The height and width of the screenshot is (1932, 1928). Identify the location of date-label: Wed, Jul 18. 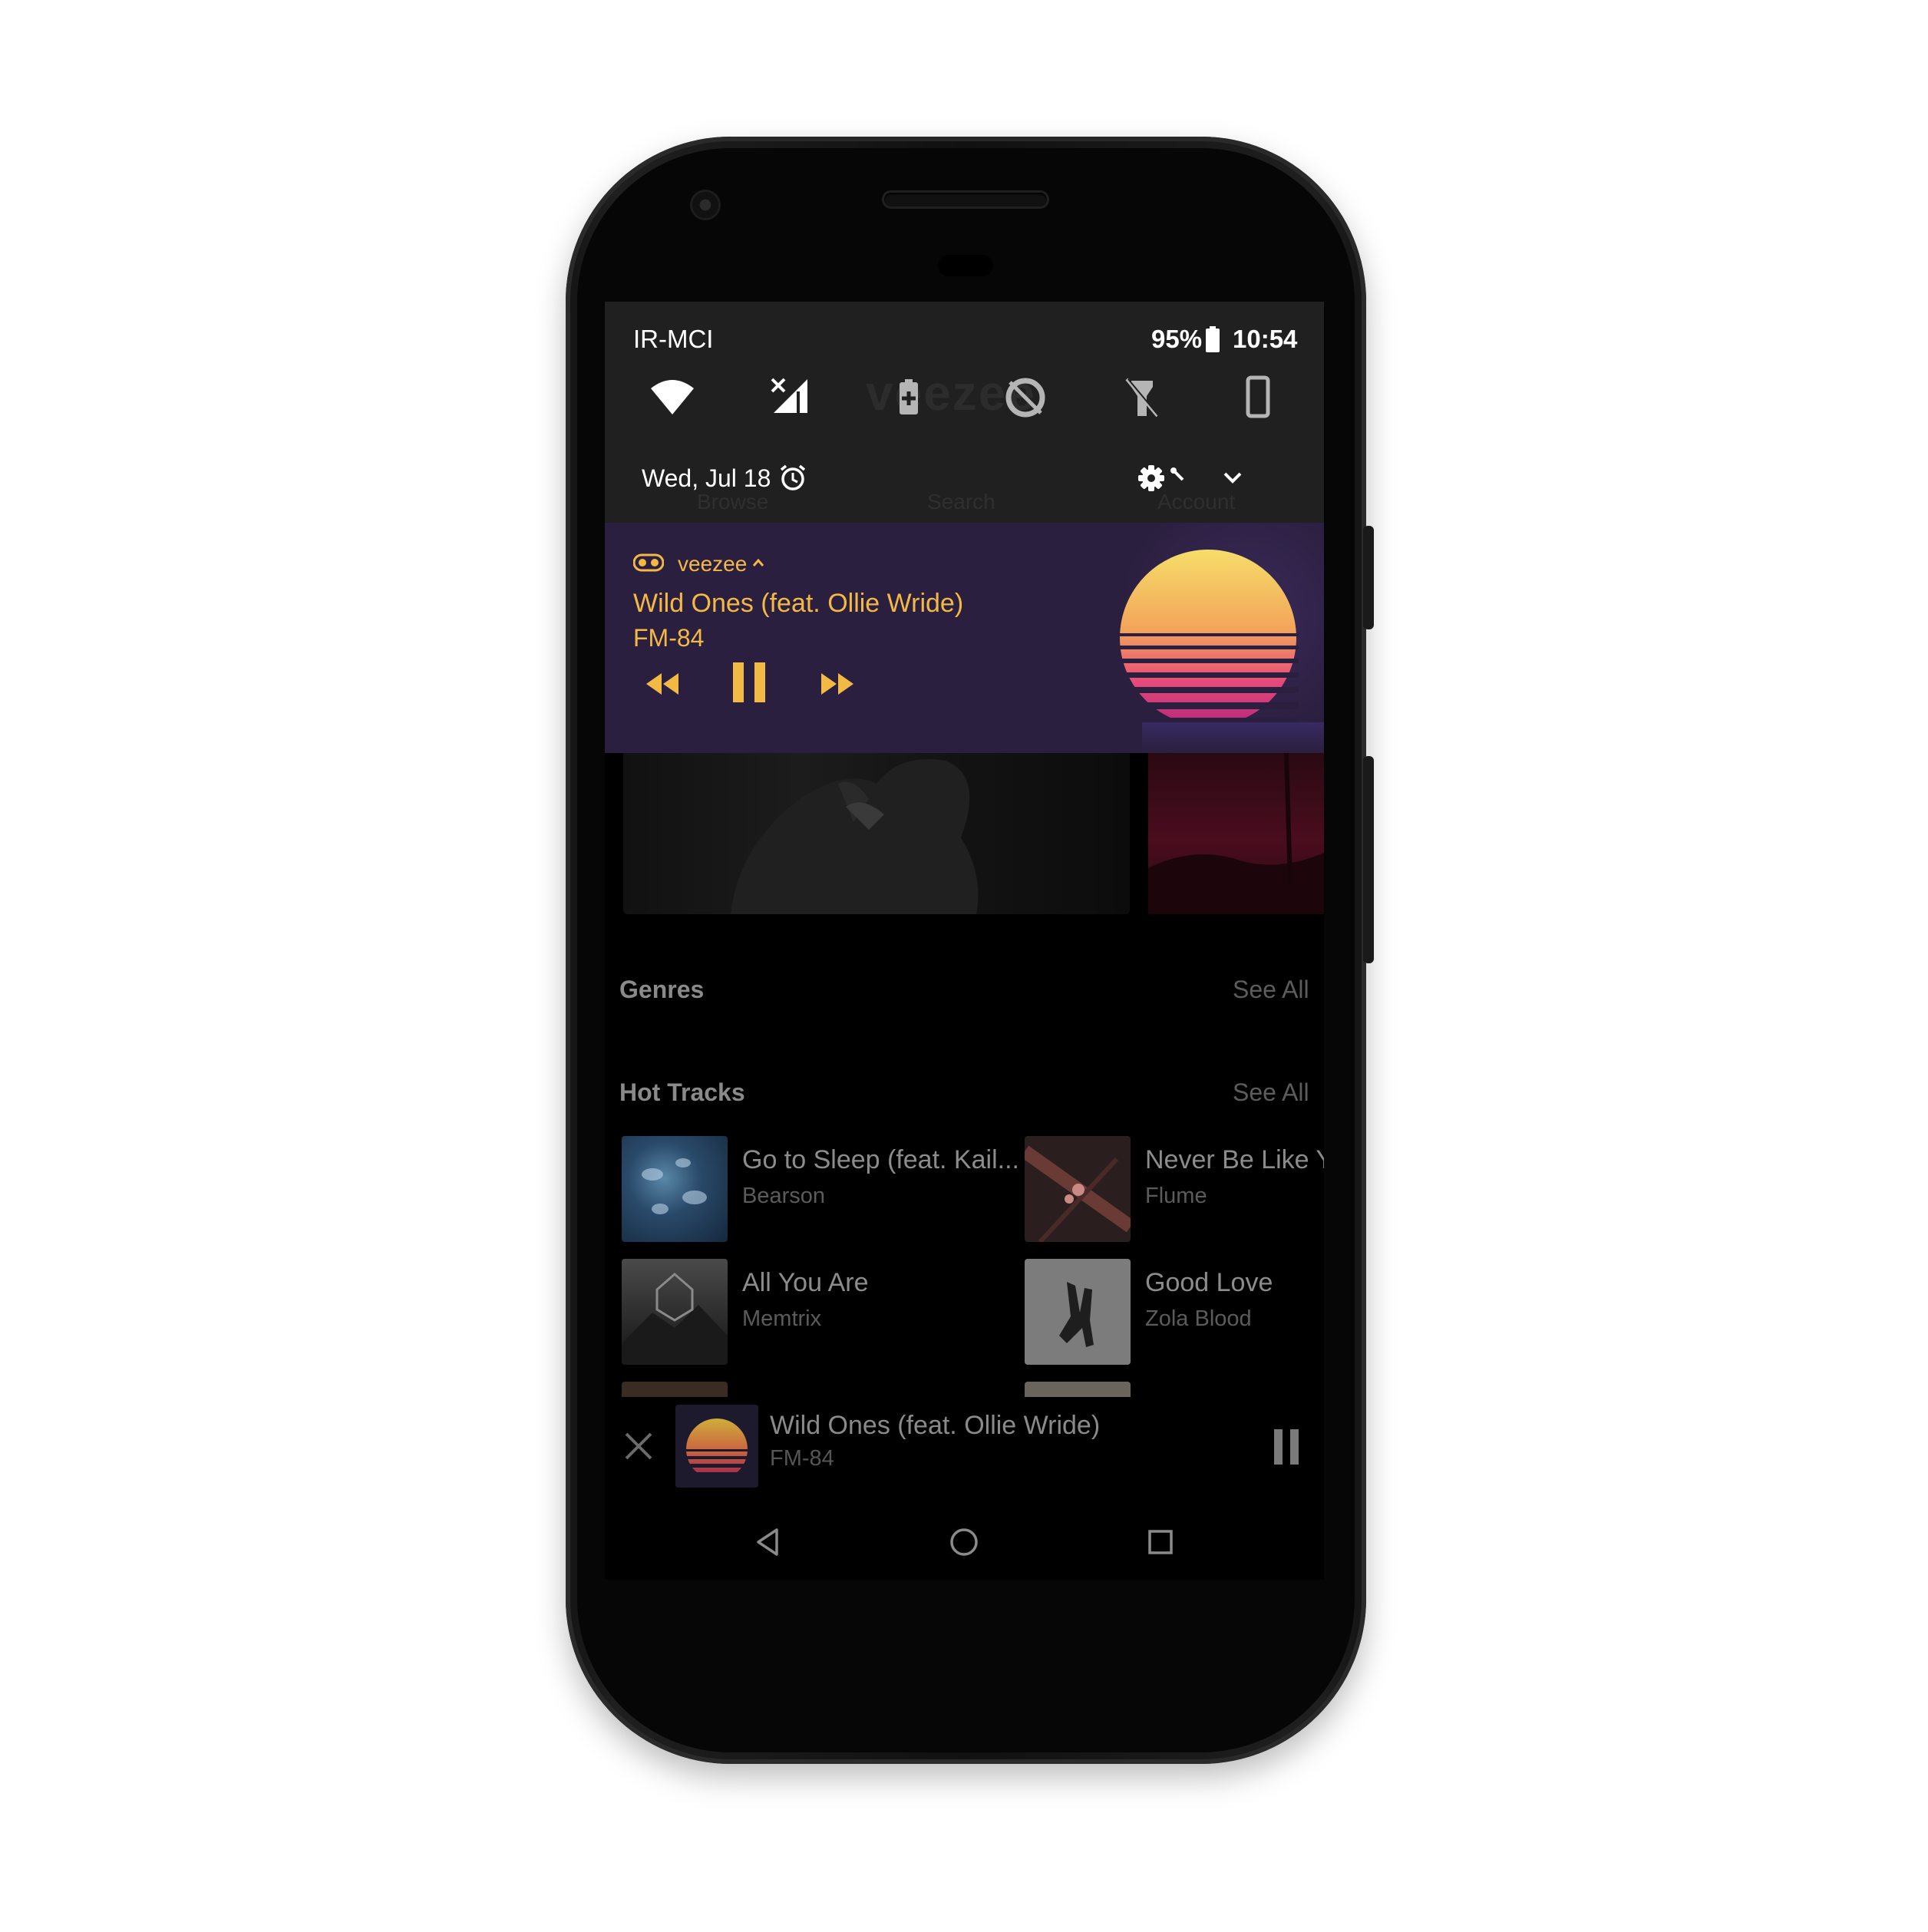
(707, 478).